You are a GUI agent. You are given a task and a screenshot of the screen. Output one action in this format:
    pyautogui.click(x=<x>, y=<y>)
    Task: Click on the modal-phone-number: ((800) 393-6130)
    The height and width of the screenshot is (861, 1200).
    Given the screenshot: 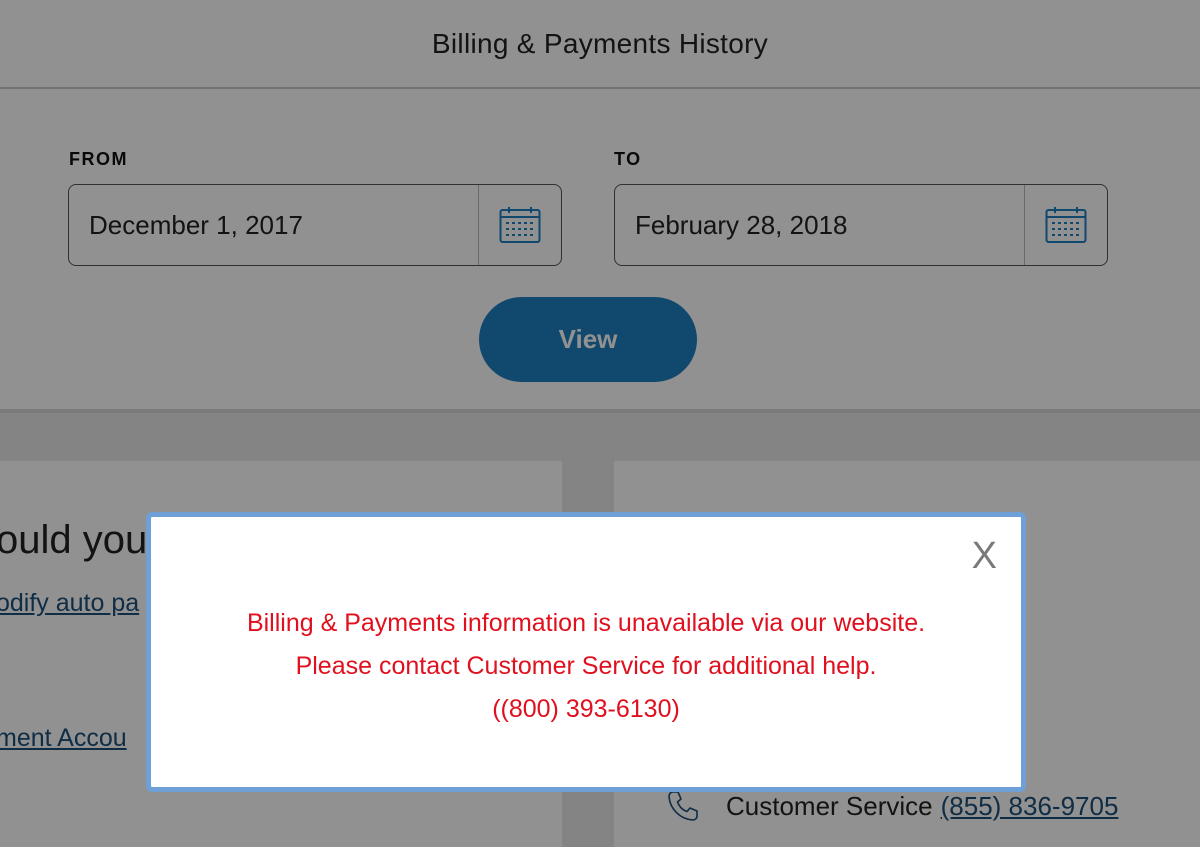 What is the action you would take?
    pyautogui.click(x=586, y=709)
    